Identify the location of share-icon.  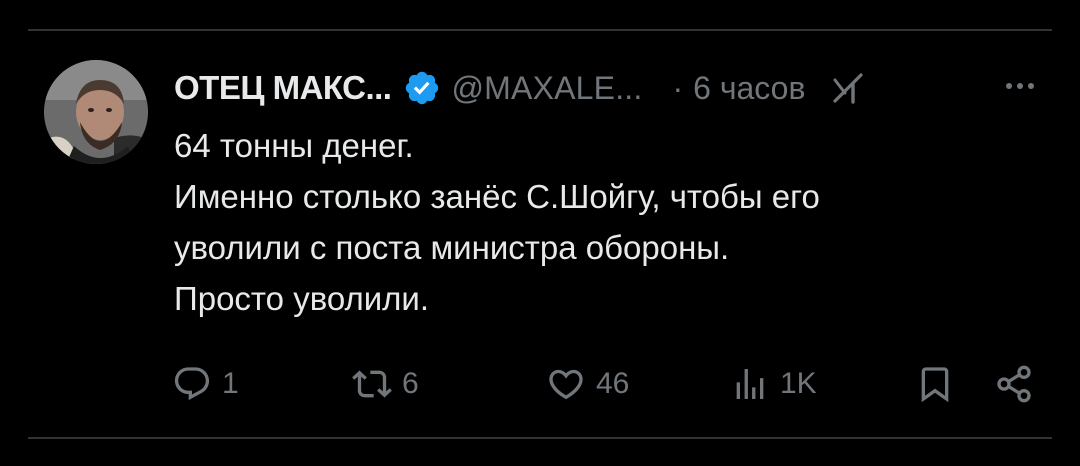
(1014, 384).